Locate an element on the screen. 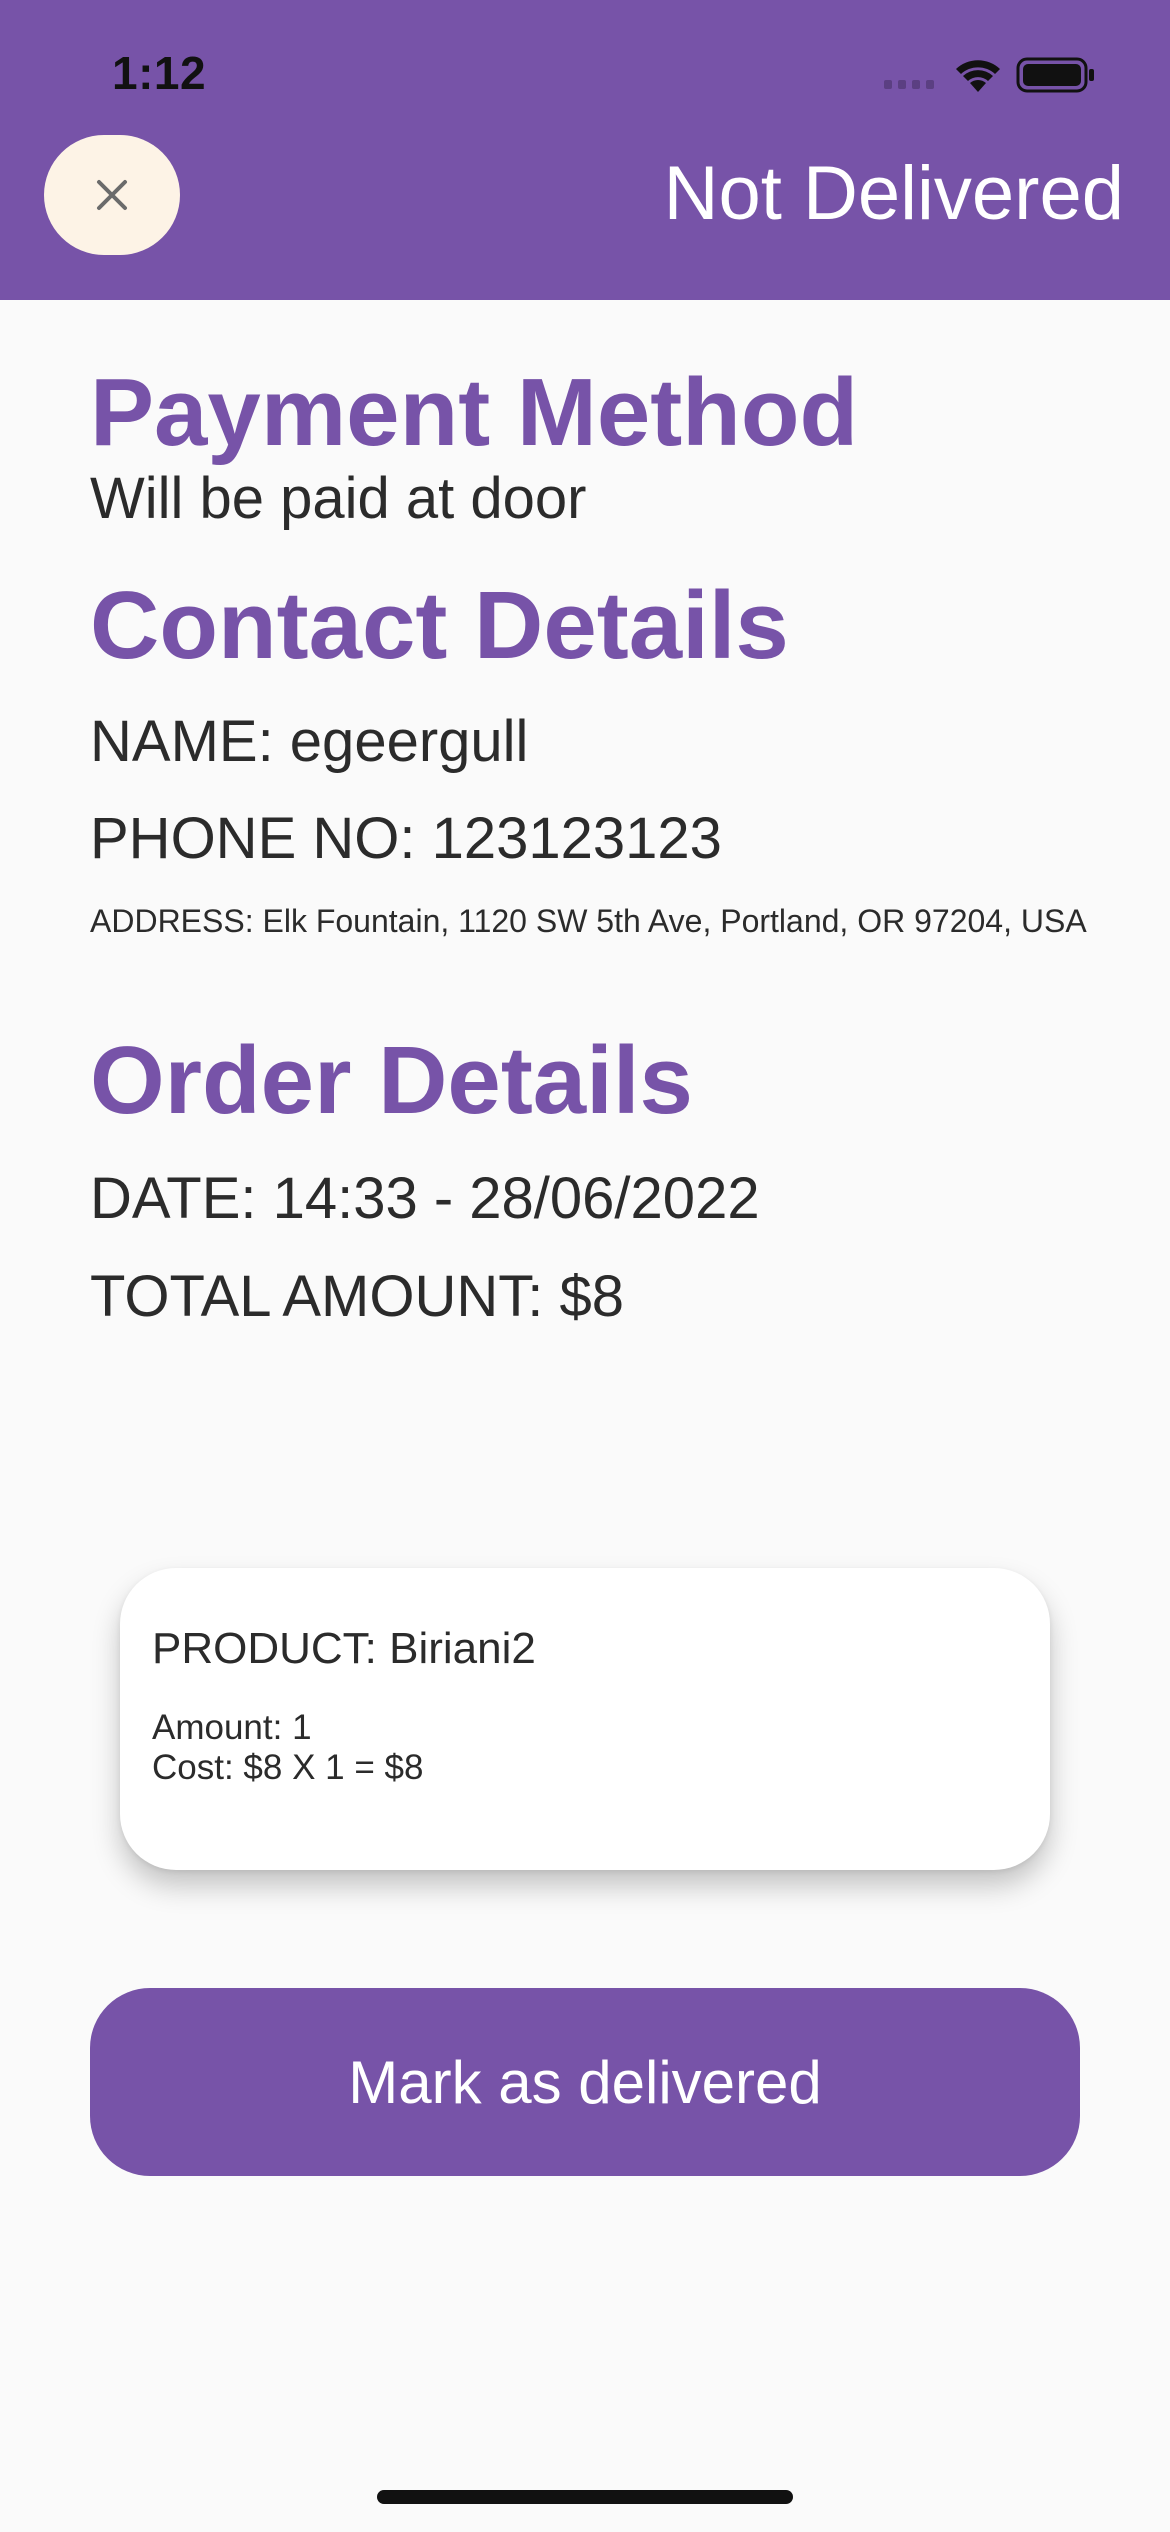 Image resolution: width=1170 pixels, height=2532 pixels. product-name: PRODUCT: Biriani2 is located at coordinates (344, 1648).